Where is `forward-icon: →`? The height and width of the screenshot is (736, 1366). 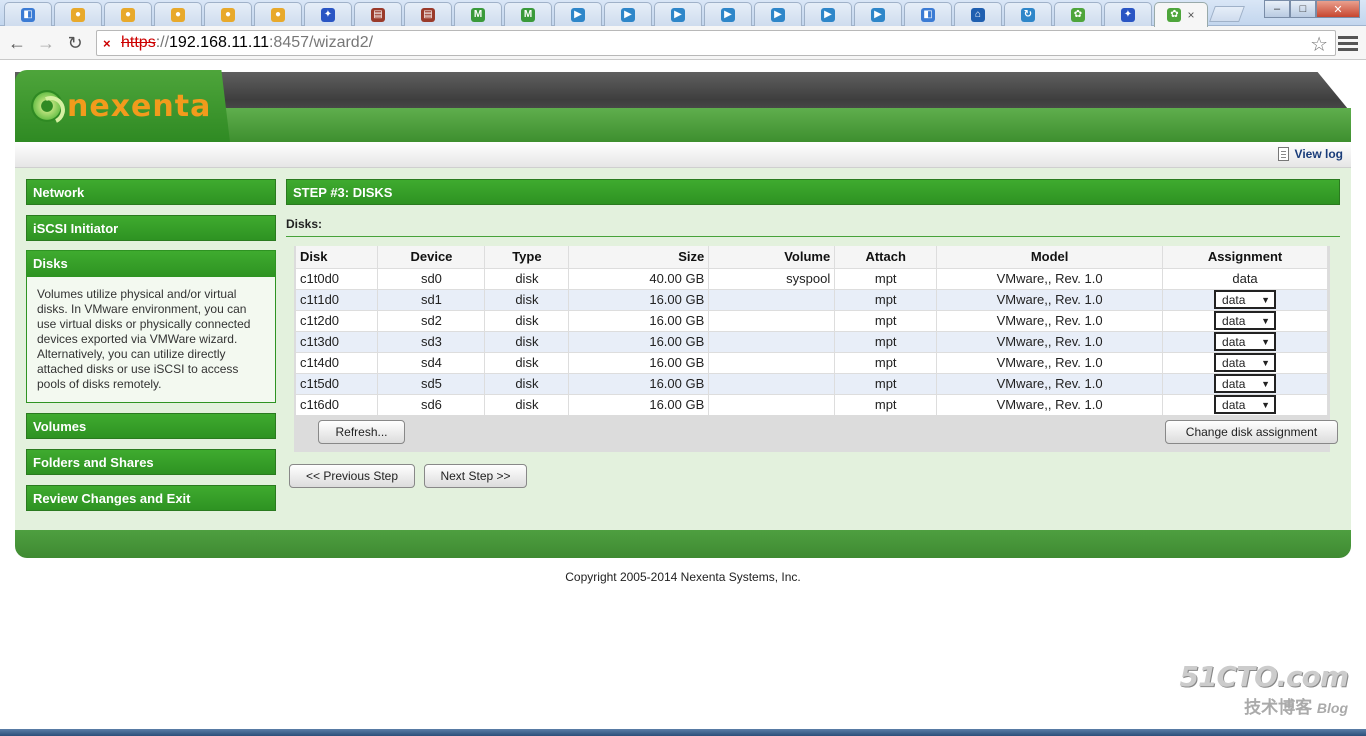 forward-icon: → is located at coordinates (46, 43).